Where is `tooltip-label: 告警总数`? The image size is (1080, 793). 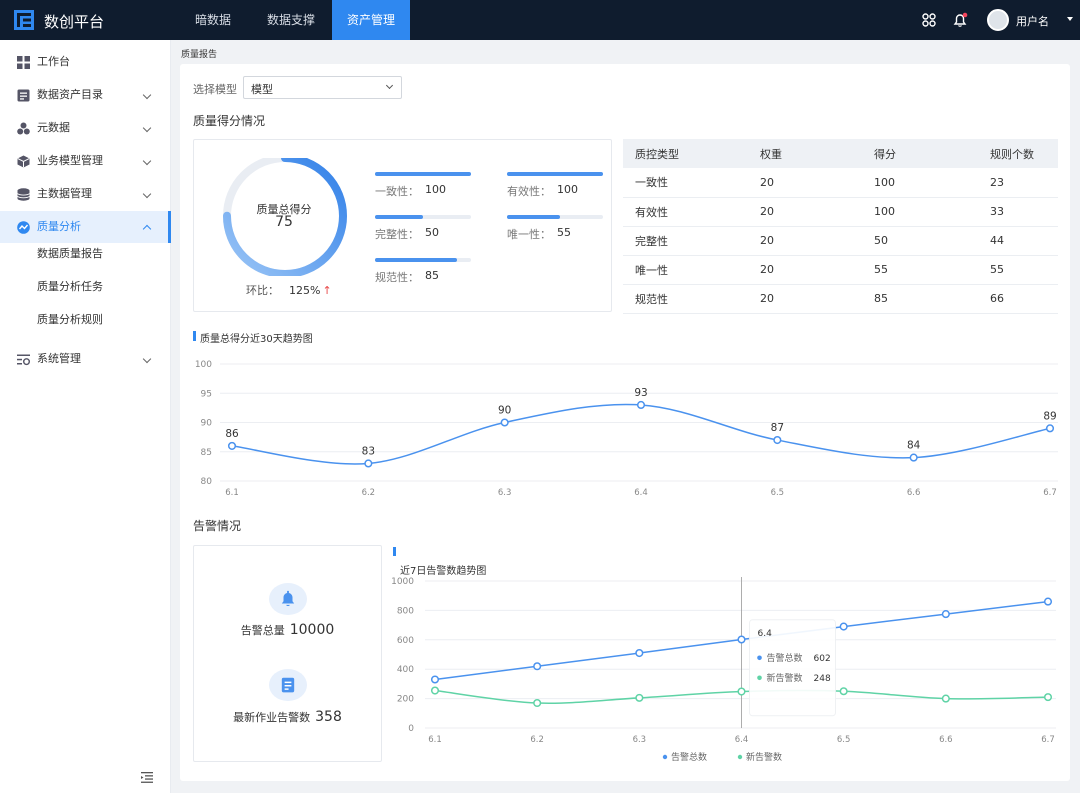
tooltip-label: 告警总数 is located at coordinates (785, 658).